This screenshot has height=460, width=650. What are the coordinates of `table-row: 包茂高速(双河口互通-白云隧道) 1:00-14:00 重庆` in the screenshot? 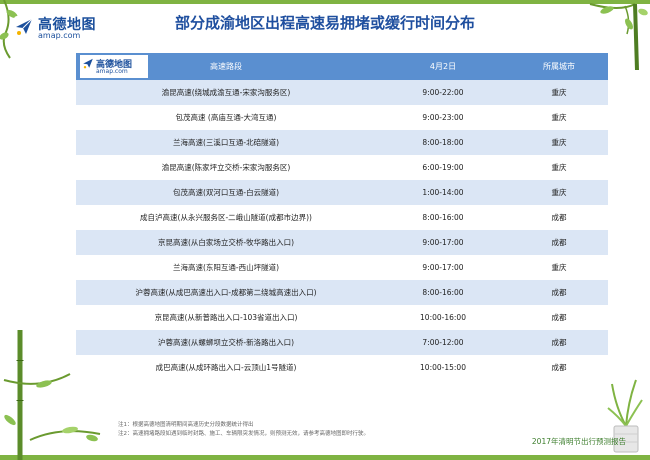 It's located at (342, 192).